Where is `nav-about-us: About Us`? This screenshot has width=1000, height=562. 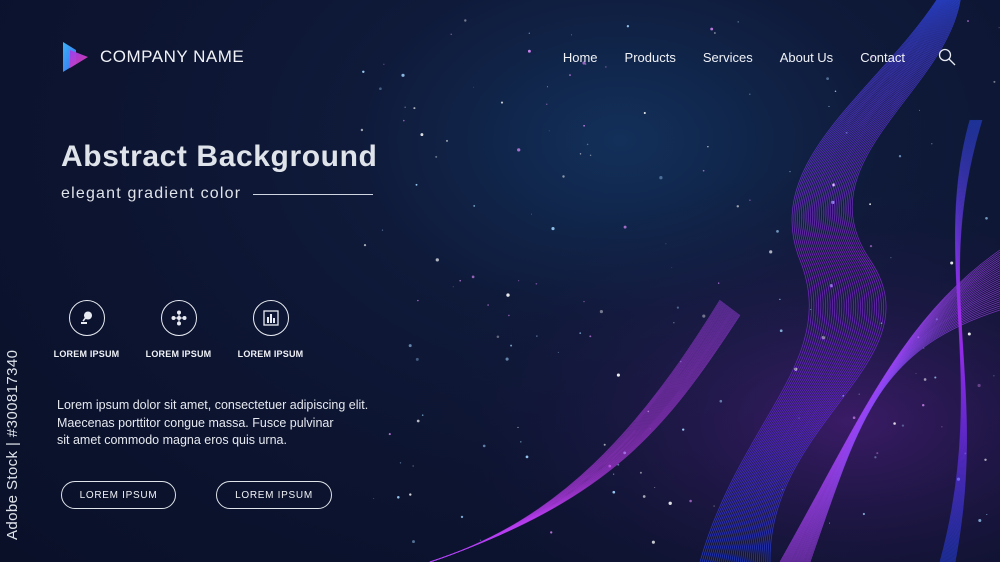 nav-about-us: About Us is located at coordinates (806, 57).